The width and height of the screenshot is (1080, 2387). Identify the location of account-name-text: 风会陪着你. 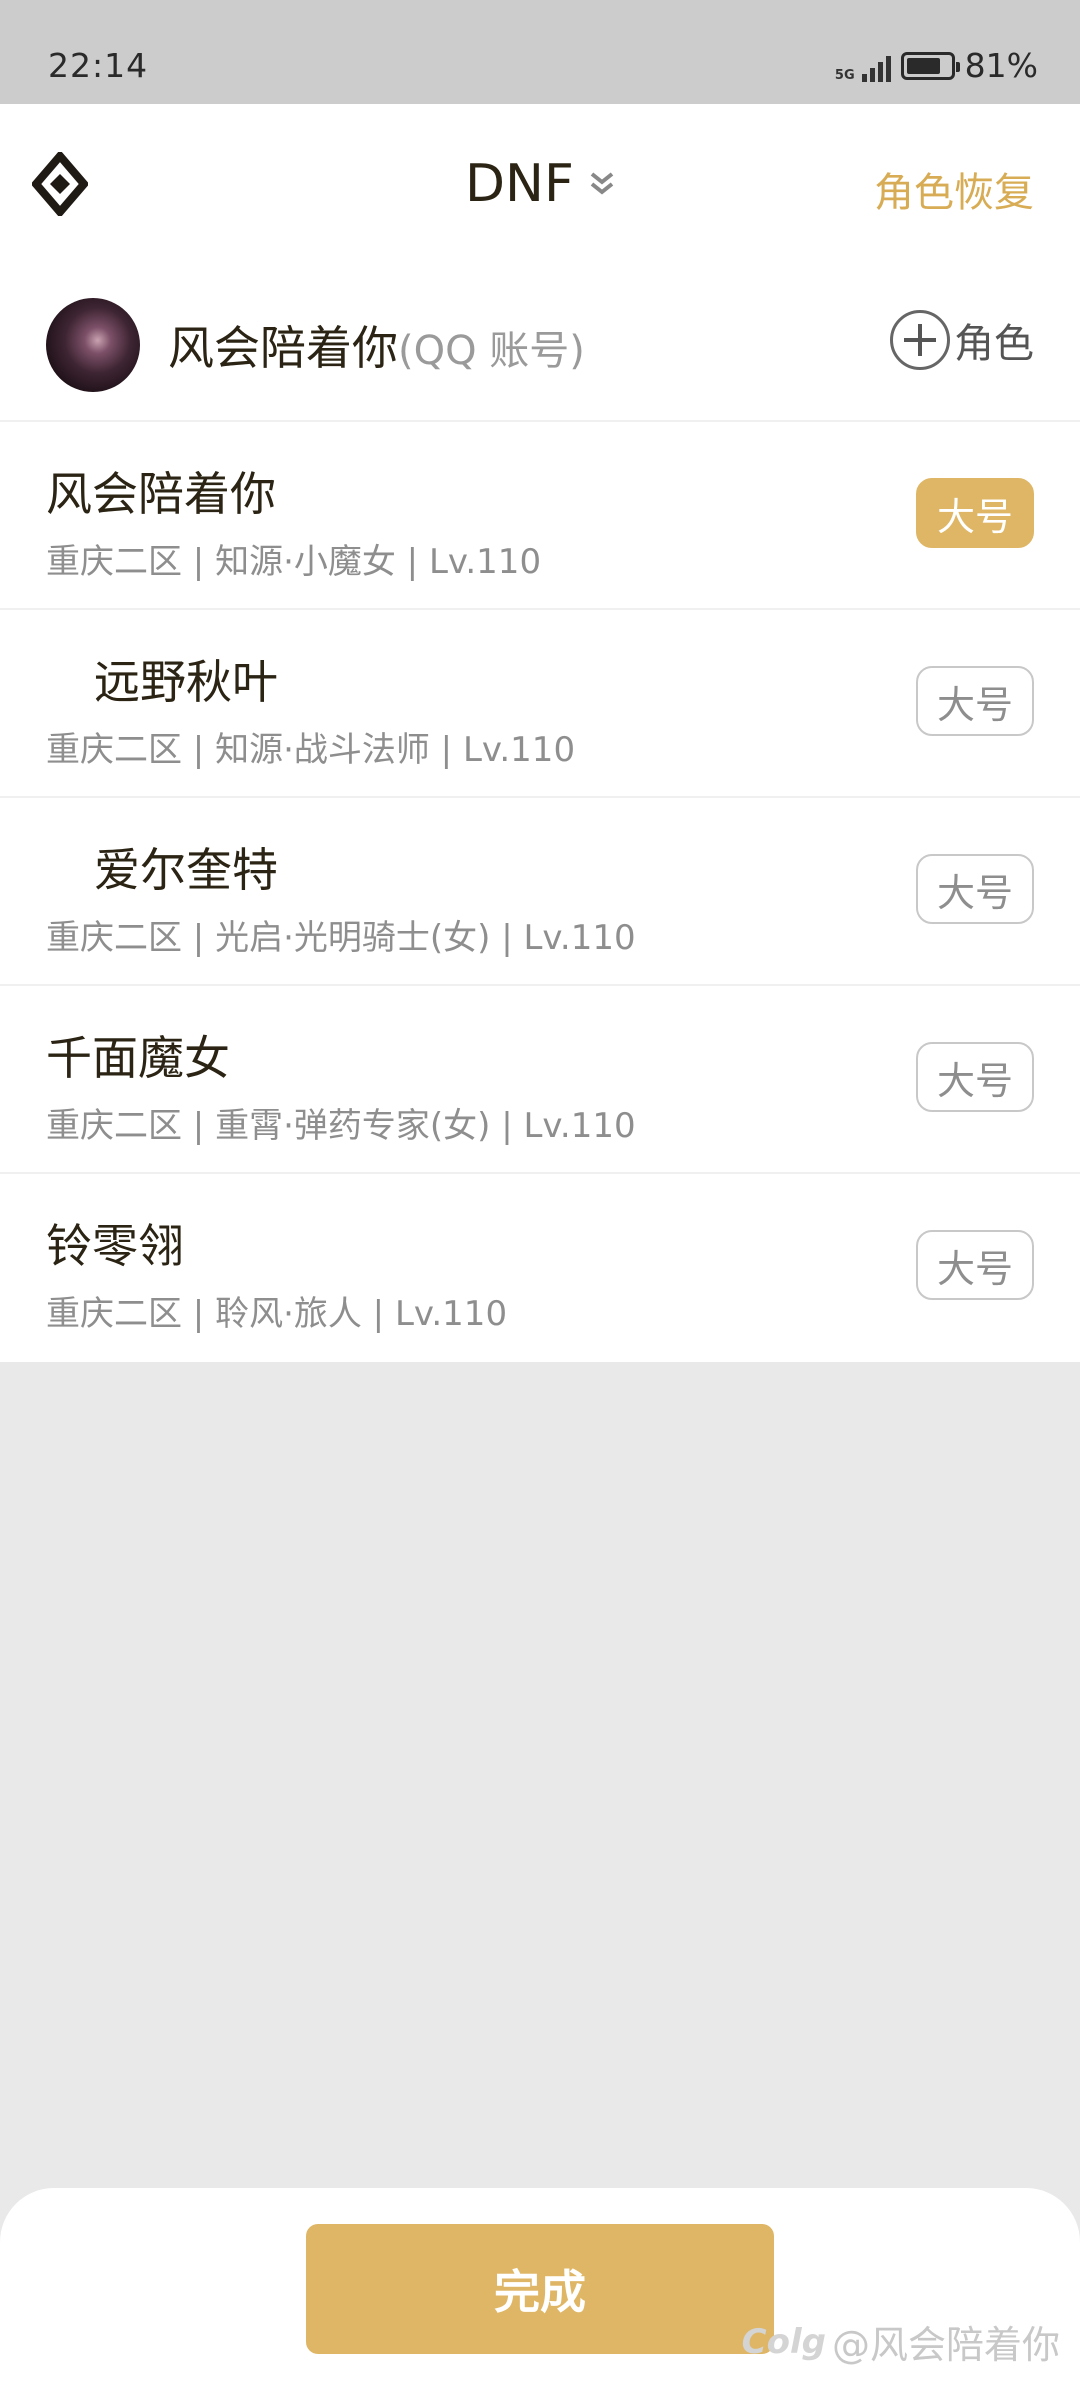
(283, 348).